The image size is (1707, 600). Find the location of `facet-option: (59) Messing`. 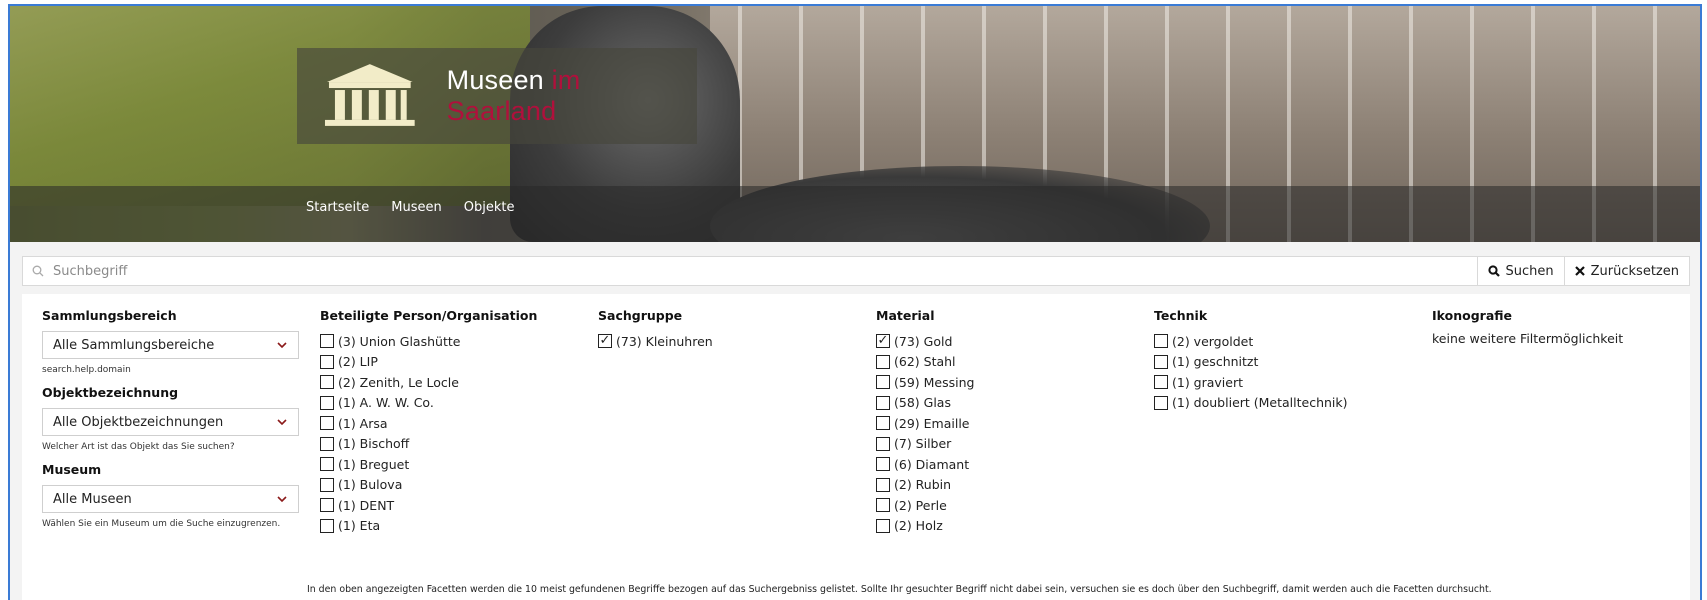

facet-option: (59) Messing is located at coordinates (925, 382).